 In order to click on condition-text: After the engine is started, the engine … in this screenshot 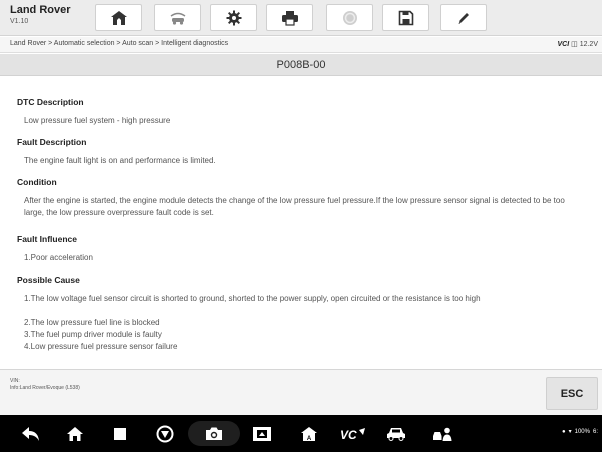, I will do `click(294, 206)`.